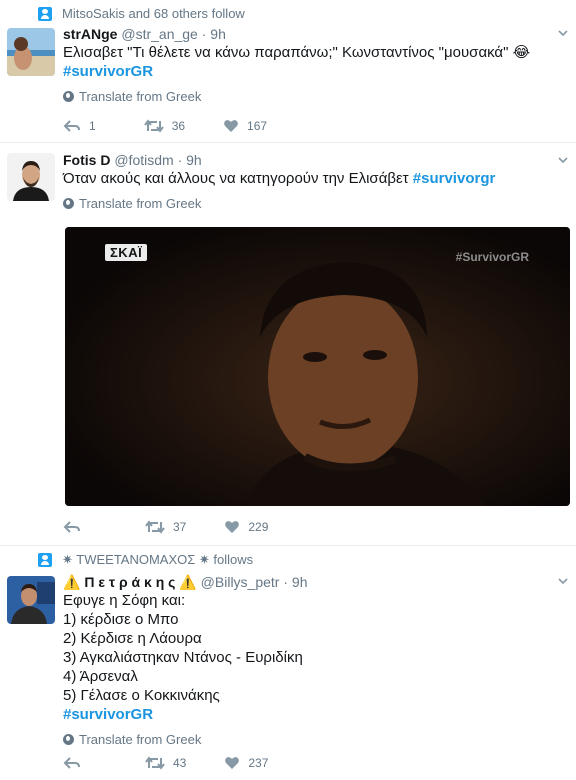 The width and height of the screenshot is (576, 780). What do you see at coordinates (454, 178) in the screenshot?
I see `hashtag-link: #survivorgr` at bounding box center [454, 178].